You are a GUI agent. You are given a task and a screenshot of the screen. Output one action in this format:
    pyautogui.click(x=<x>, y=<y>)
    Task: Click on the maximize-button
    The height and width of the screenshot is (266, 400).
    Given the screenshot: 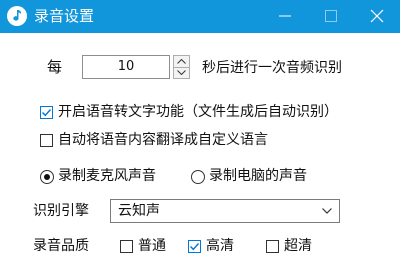 What is the action you would take?
    pyautogui.click(x=331, y=16)
    